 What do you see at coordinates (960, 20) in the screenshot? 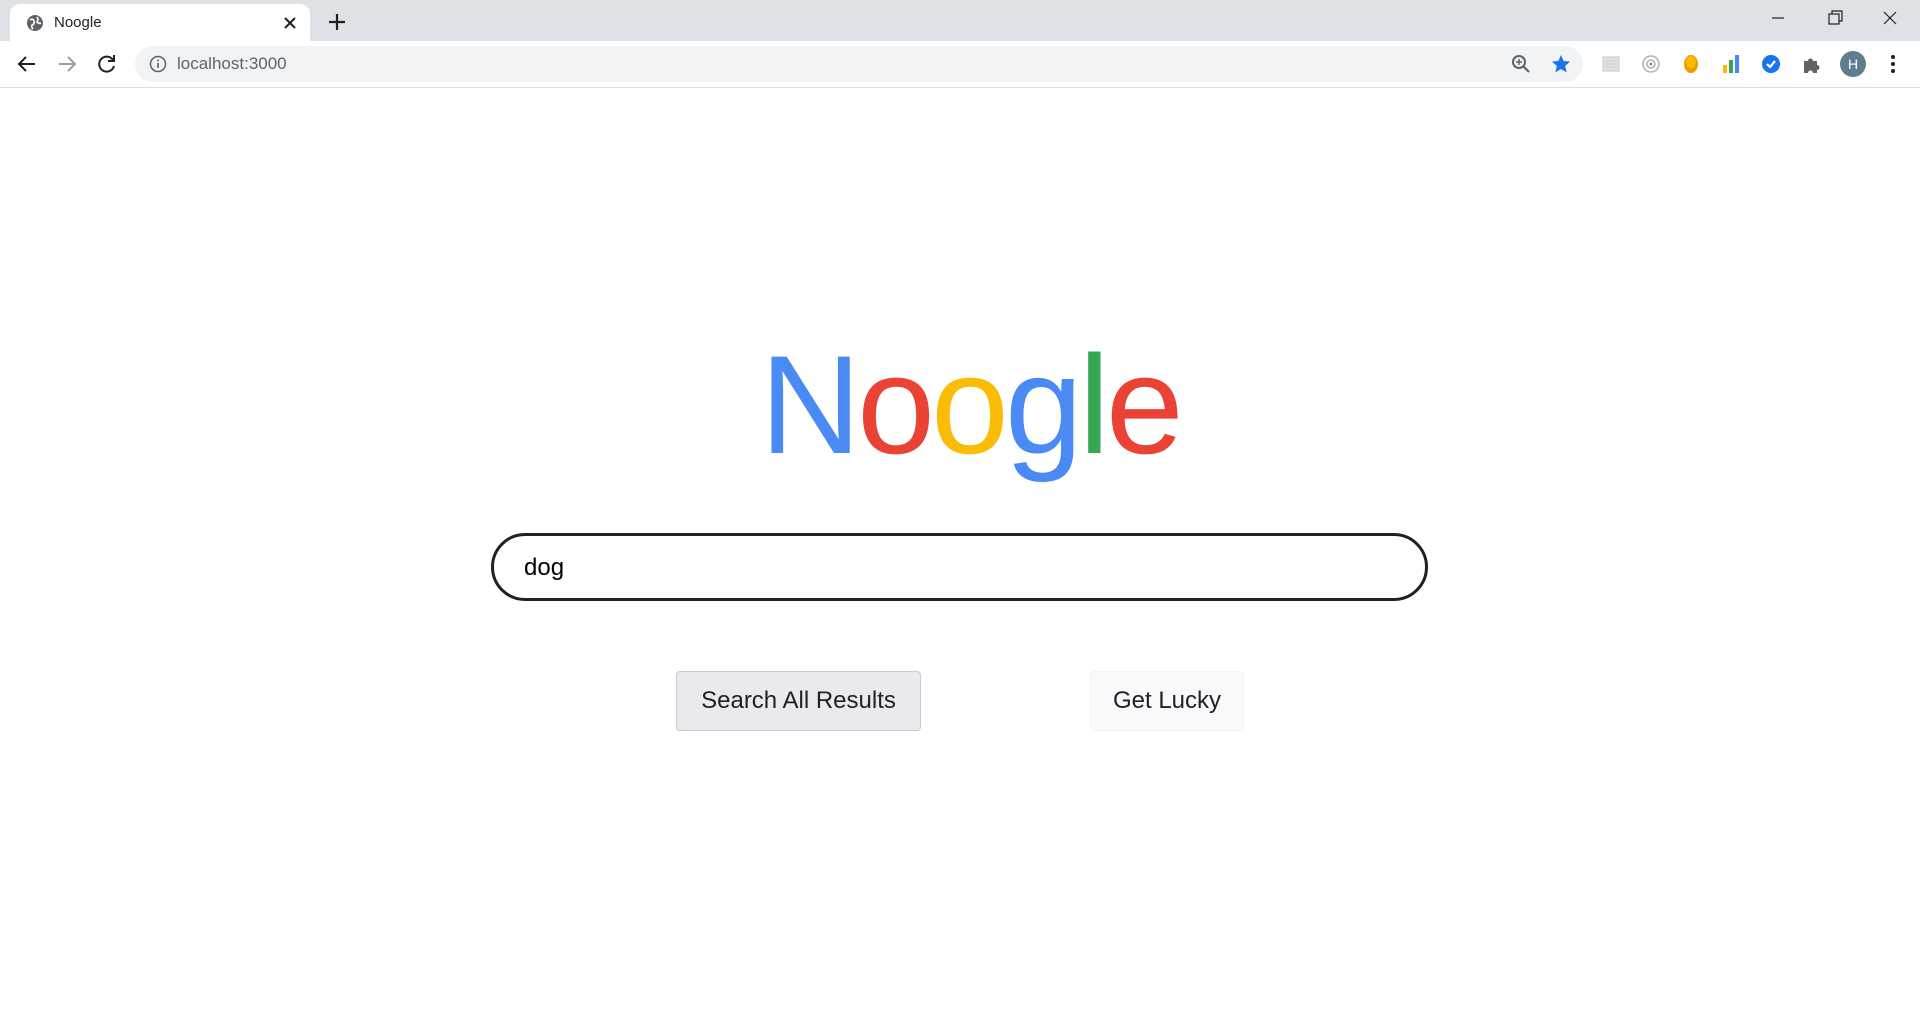
I see `tab-strip: Noogle` at bounding box center [960, 20].